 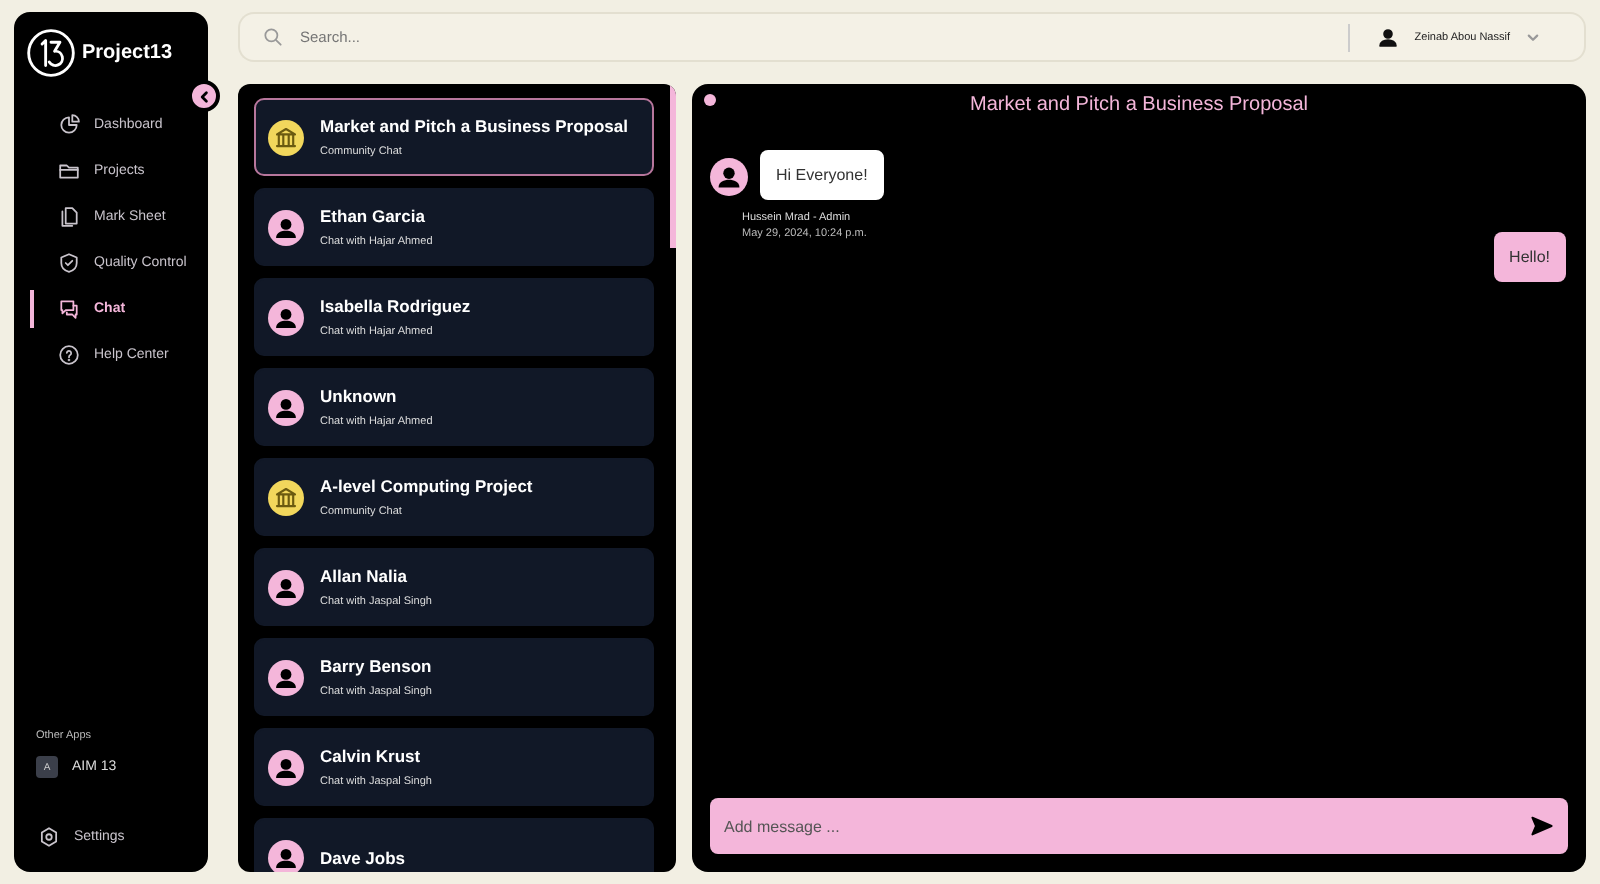 I want to click on chat-title: Dave Jobs, so click(x=363, y=857).